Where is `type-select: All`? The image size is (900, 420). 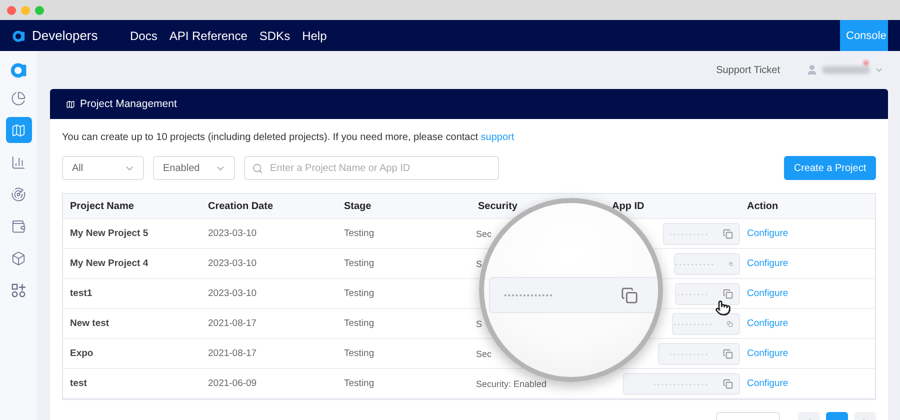
type-select: All is located at coordinates (103, 168).